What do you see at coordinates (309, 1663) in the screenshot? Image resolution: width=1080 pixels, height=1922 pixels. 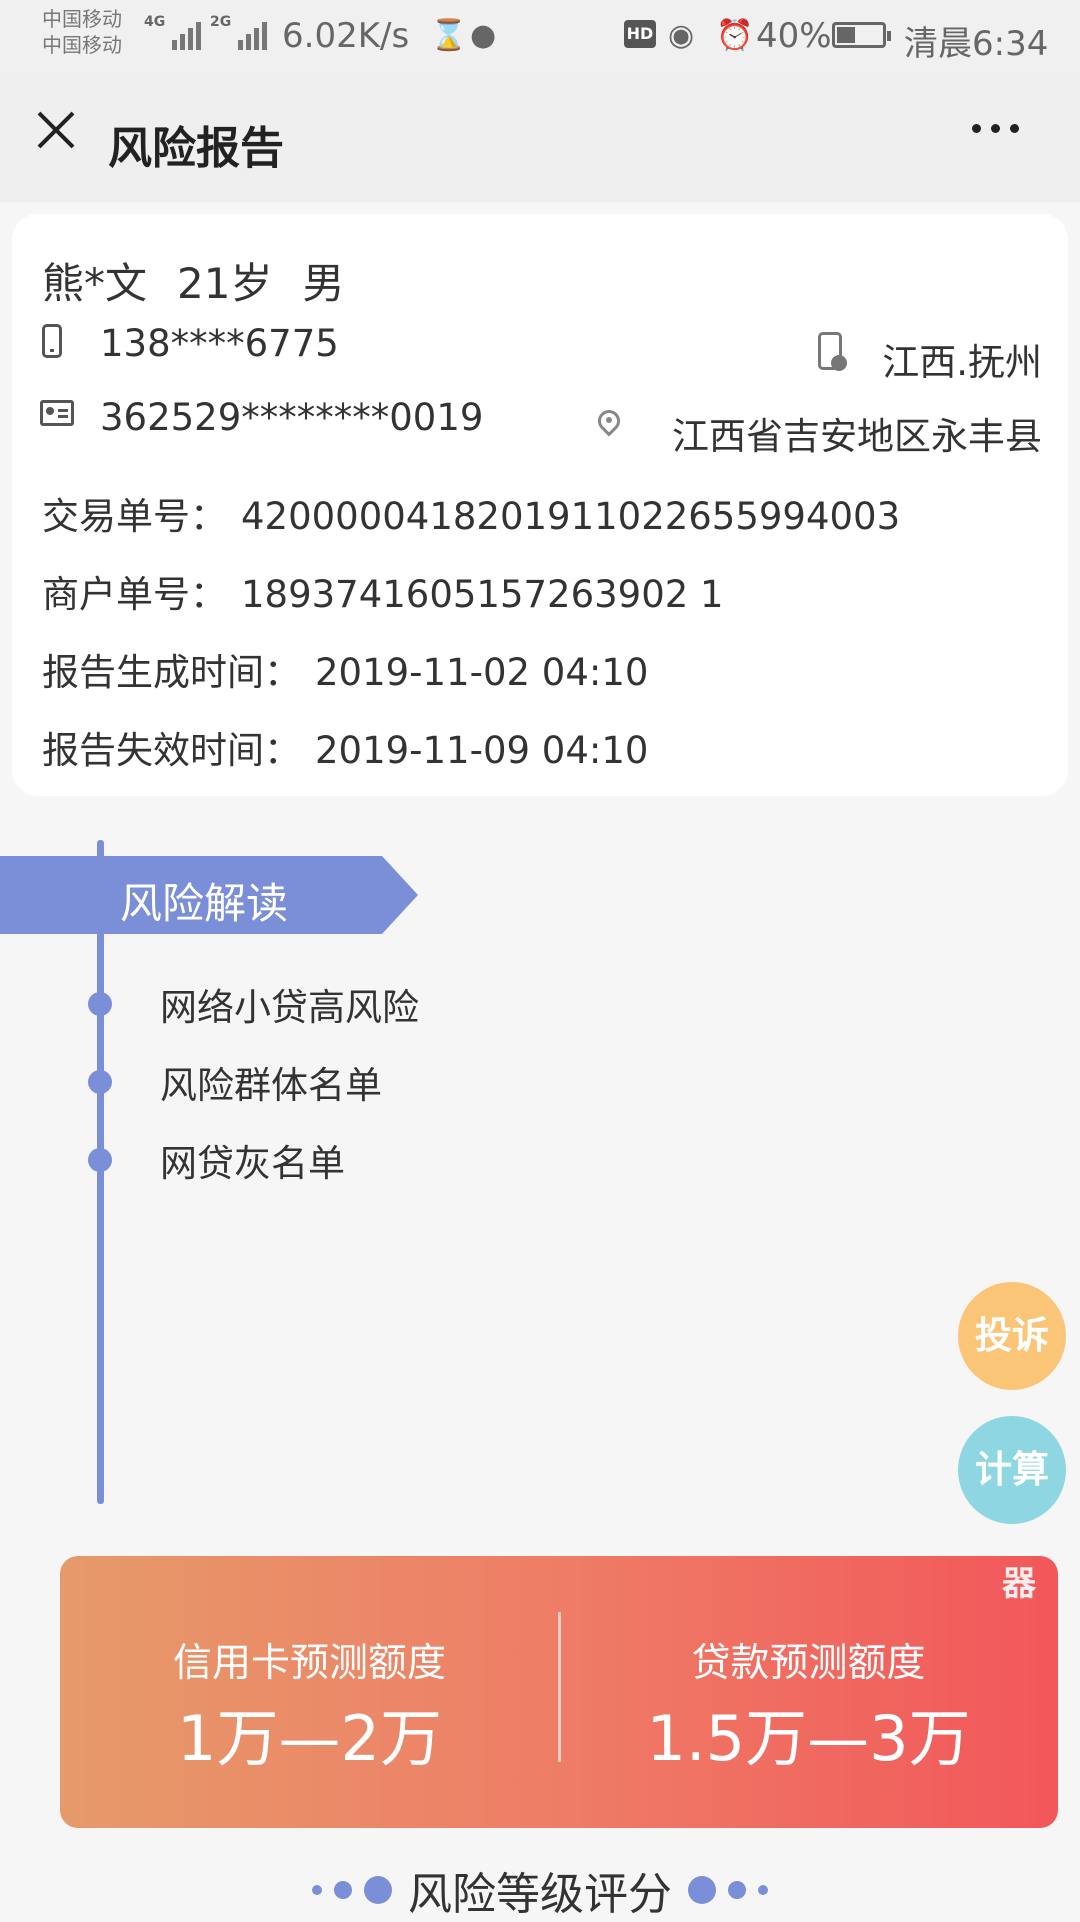 I see `credit-card-label: 信用卡预测额度` at bounding box center [309, 1663].